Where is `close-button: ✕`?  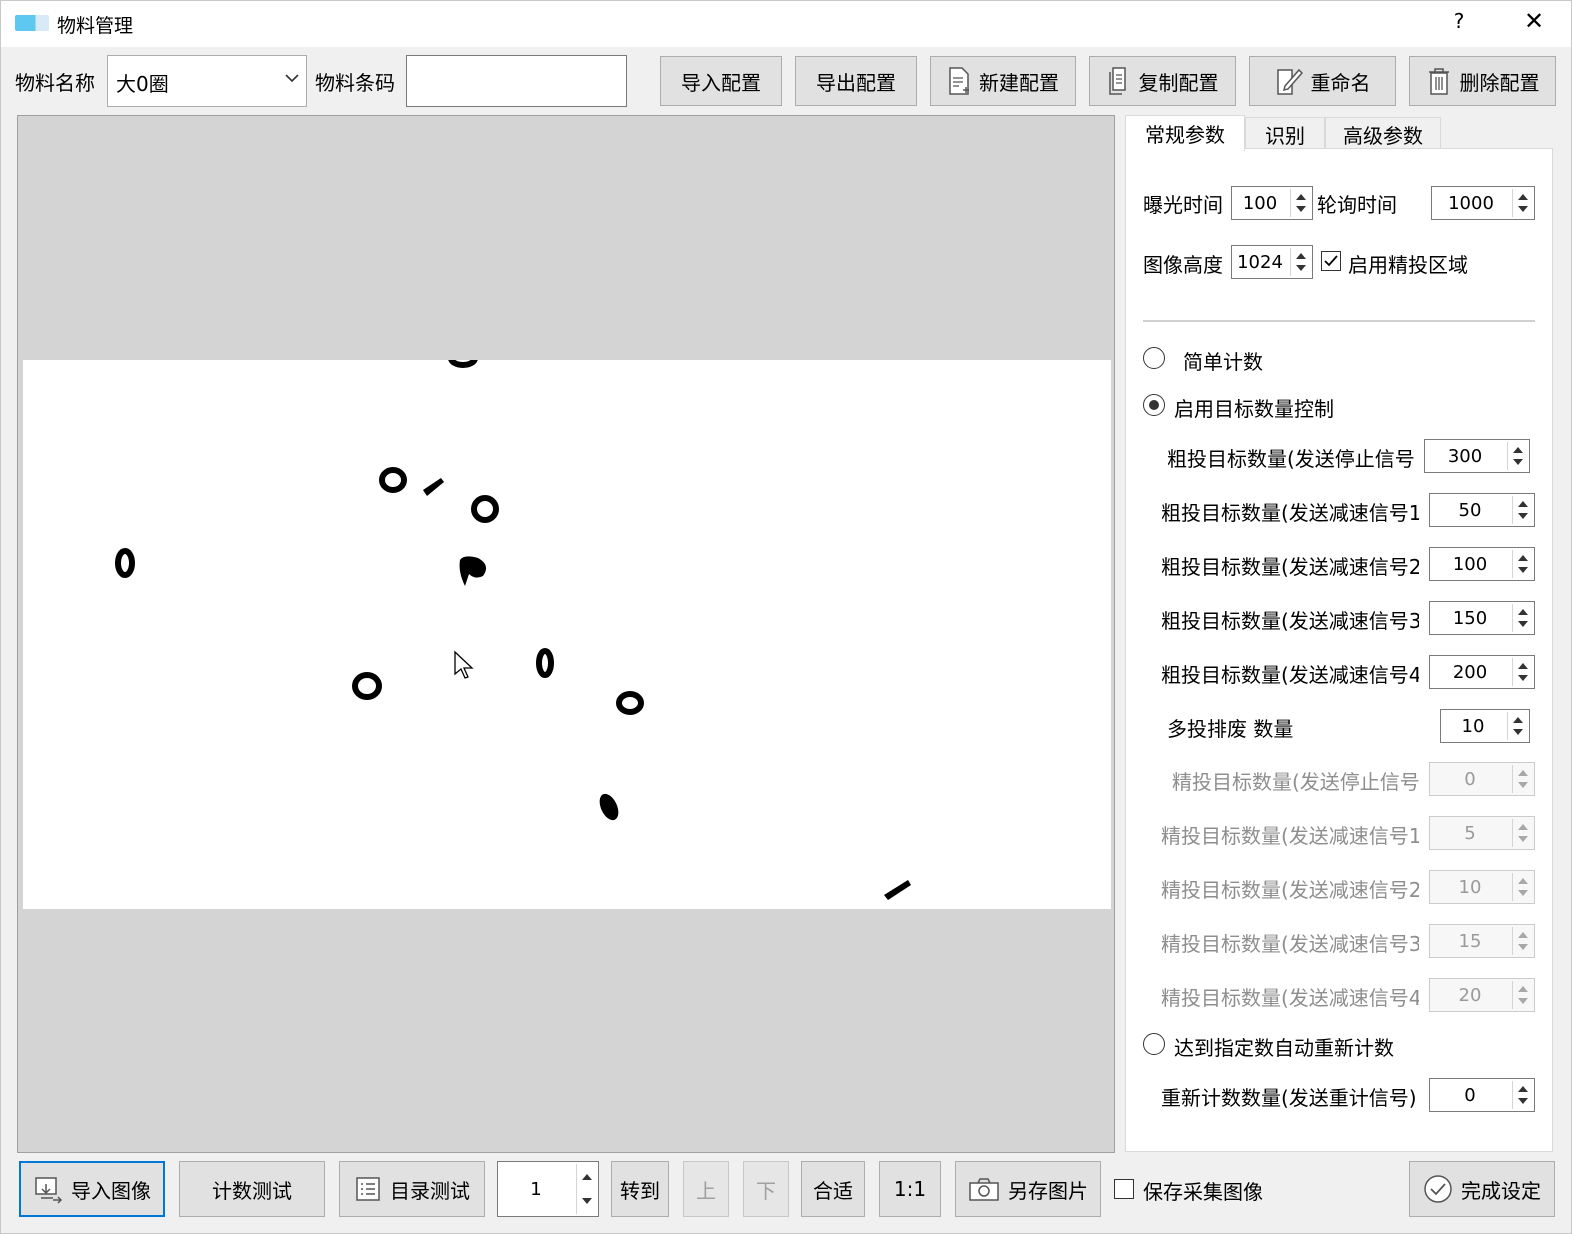 close-button: ✕ is located at coordinates (1534, 21).